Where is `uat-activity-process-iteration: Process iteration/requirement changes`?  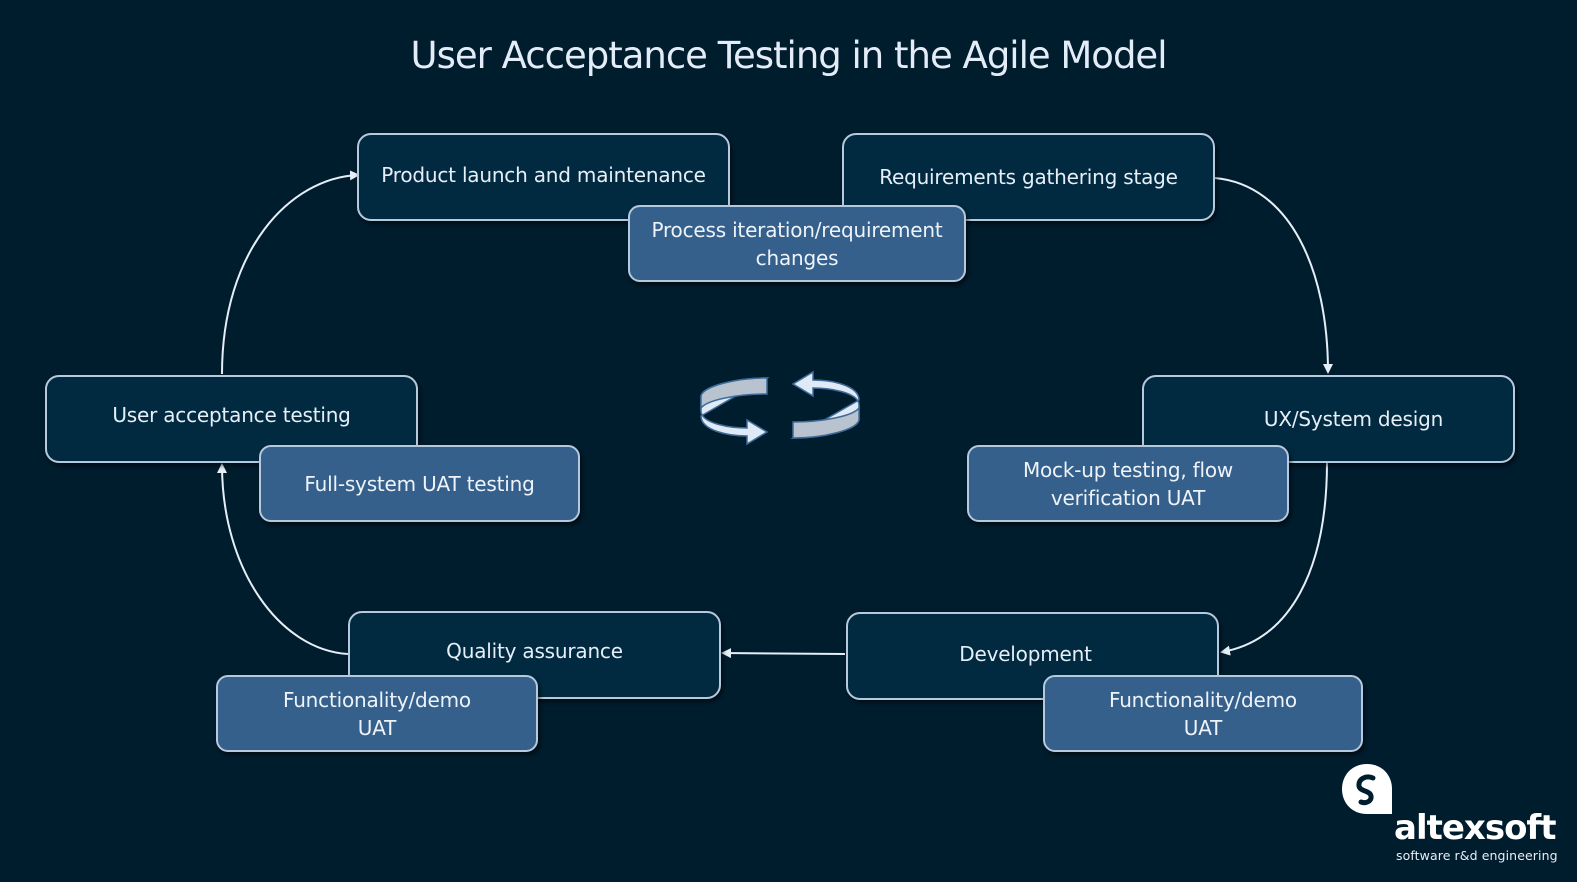
uat-activity-process-iteration: Process iteration/requirement changes is located at coordinates (797, 243).